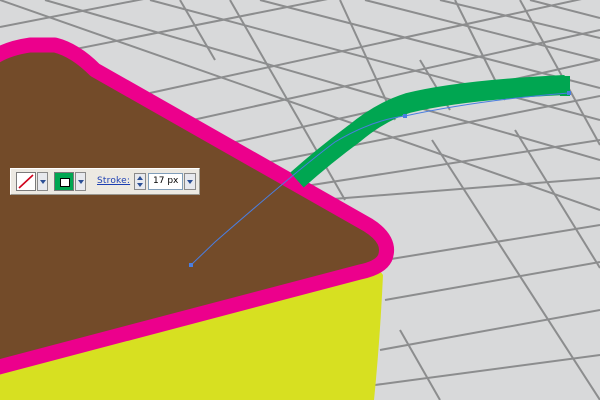 This screenshot has width=600, height=400. What do you see at coordinates (42, 181) in the screenshot?
I see `fill-dropdown-arrow` at bounding box center [42, 181].